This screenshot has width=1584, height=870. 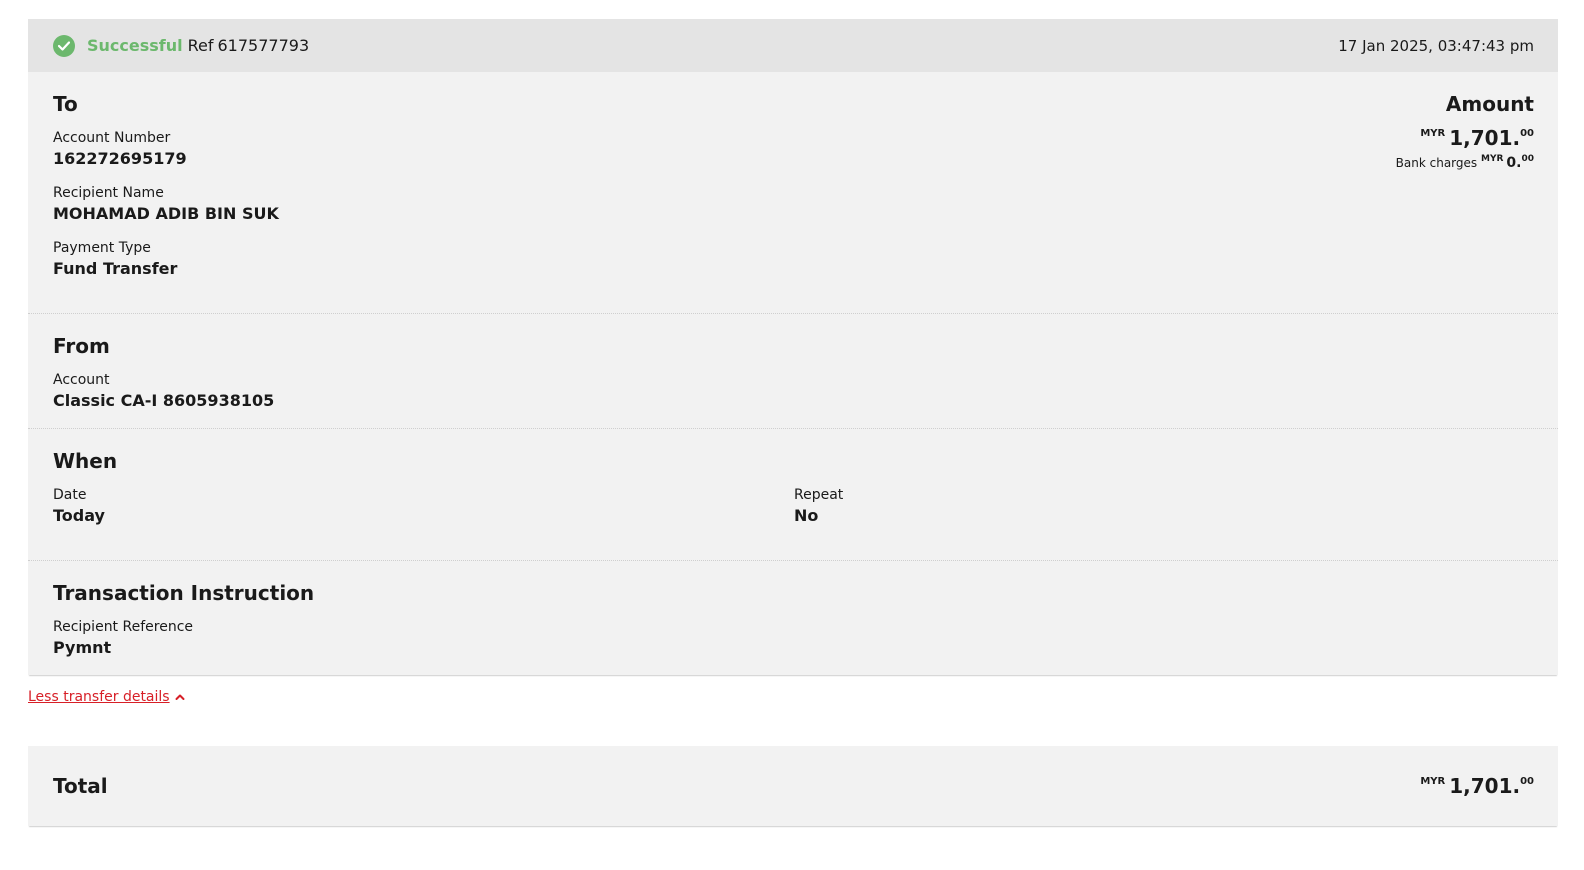 I want to click on payment-type-label: Payment Type, so click(x=102, y=248).